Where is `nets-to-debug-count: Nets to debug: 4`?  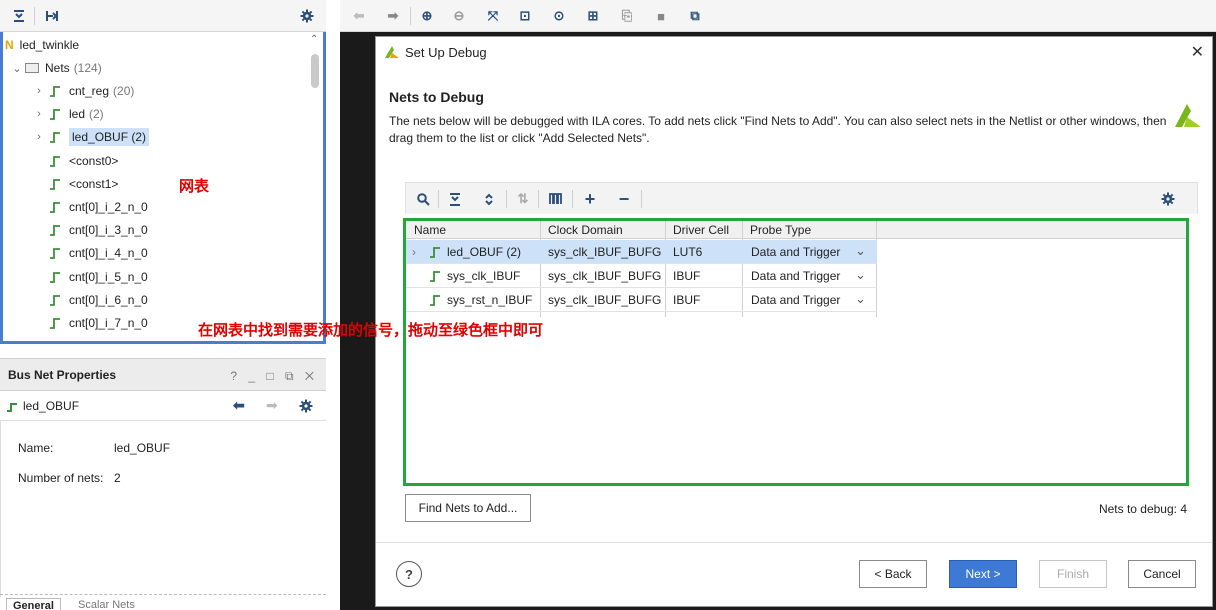
nets-to-debug-count: Nets to debug: 4 is located at coordinates (1142, 509).